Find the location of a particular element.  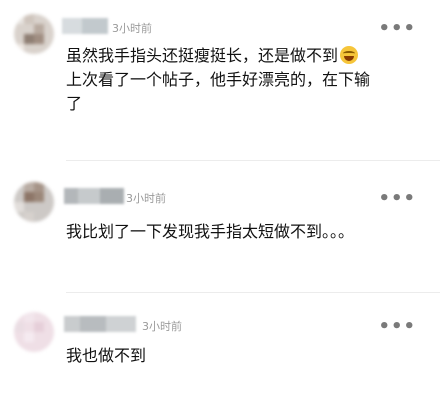

comment-line: 虽然我手指头还挺瘦挺长，还是做不到 is located at coordinates (202, 55).